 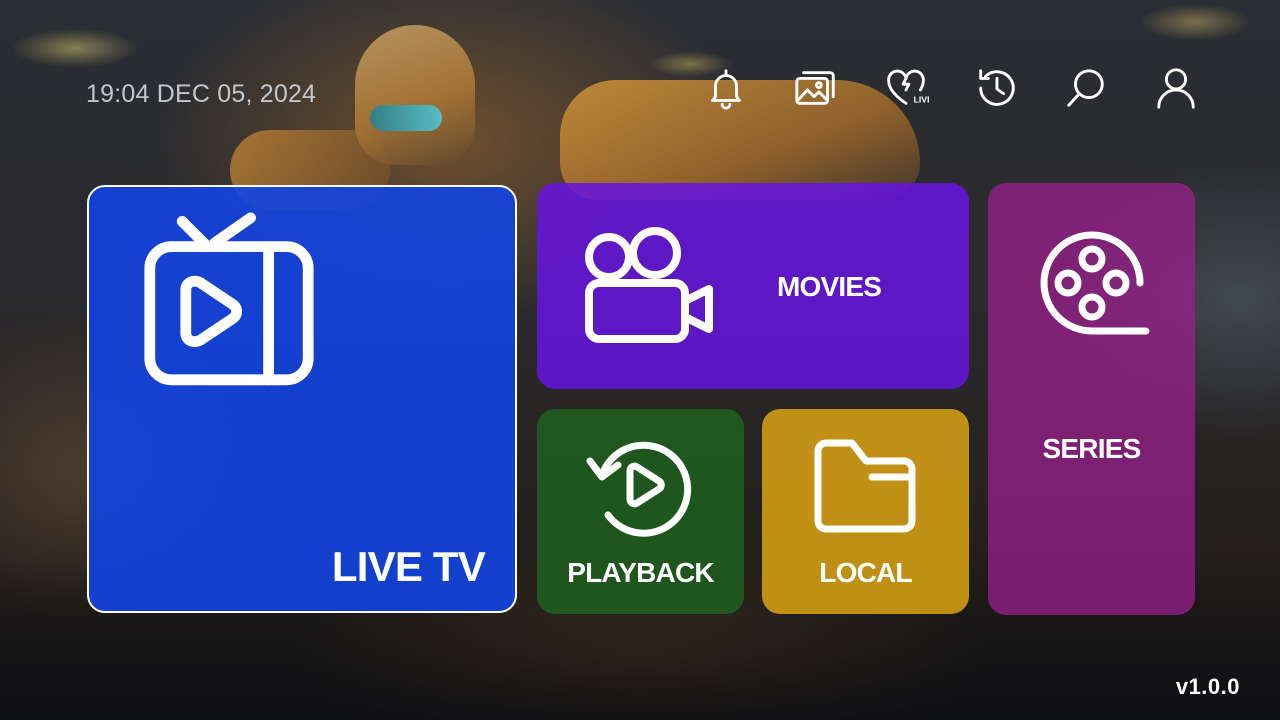 I want to click on playback-label: PLAYBACK, so click(x=640, y=572).